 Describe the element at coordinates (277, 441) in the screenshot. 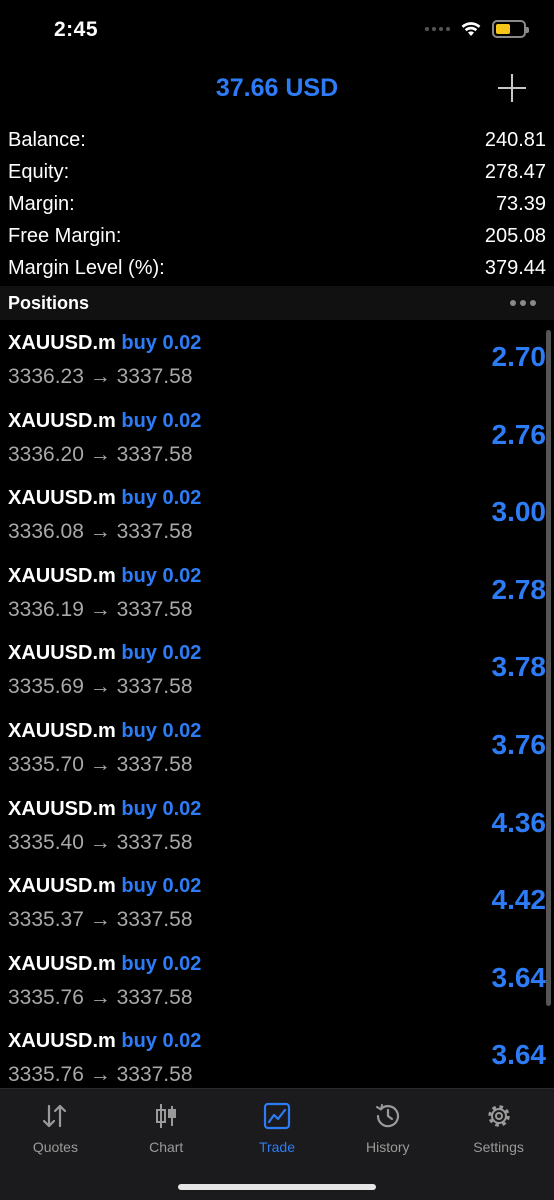

I see `position-row: XAUUSD.m buy 0.02 3336.20 → 3337.58 2.76` at that location.